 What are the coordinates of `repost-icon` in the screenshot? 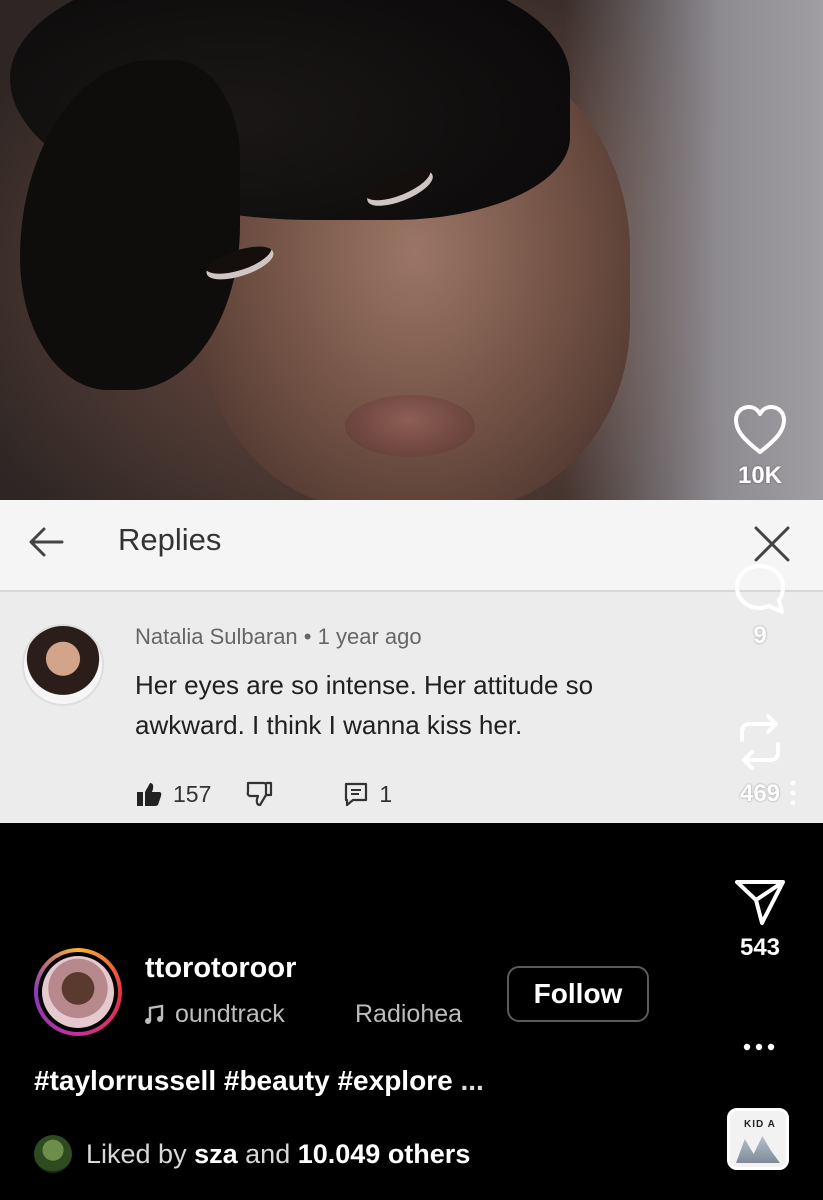 It's located at (760, 742).